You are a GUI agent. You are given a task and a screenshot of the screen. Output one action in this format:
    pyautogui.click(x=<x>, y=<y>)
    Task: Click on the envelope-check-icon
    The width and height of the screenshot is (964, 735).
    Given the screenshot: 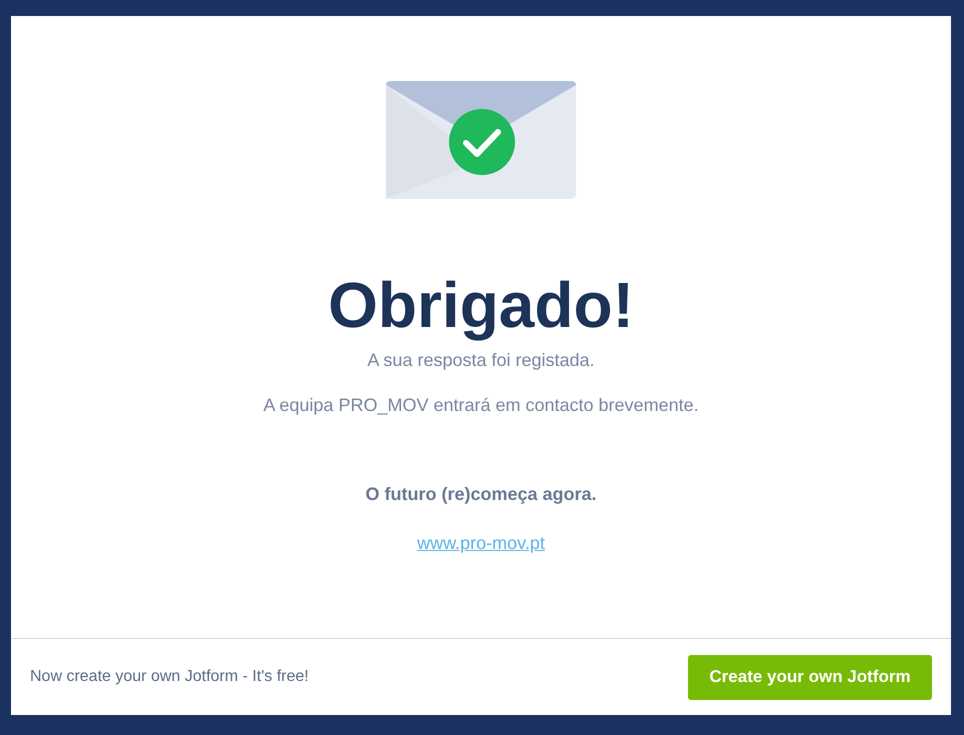 What is the action you would take?
    pyautogui.click(x=481, y=140)
    